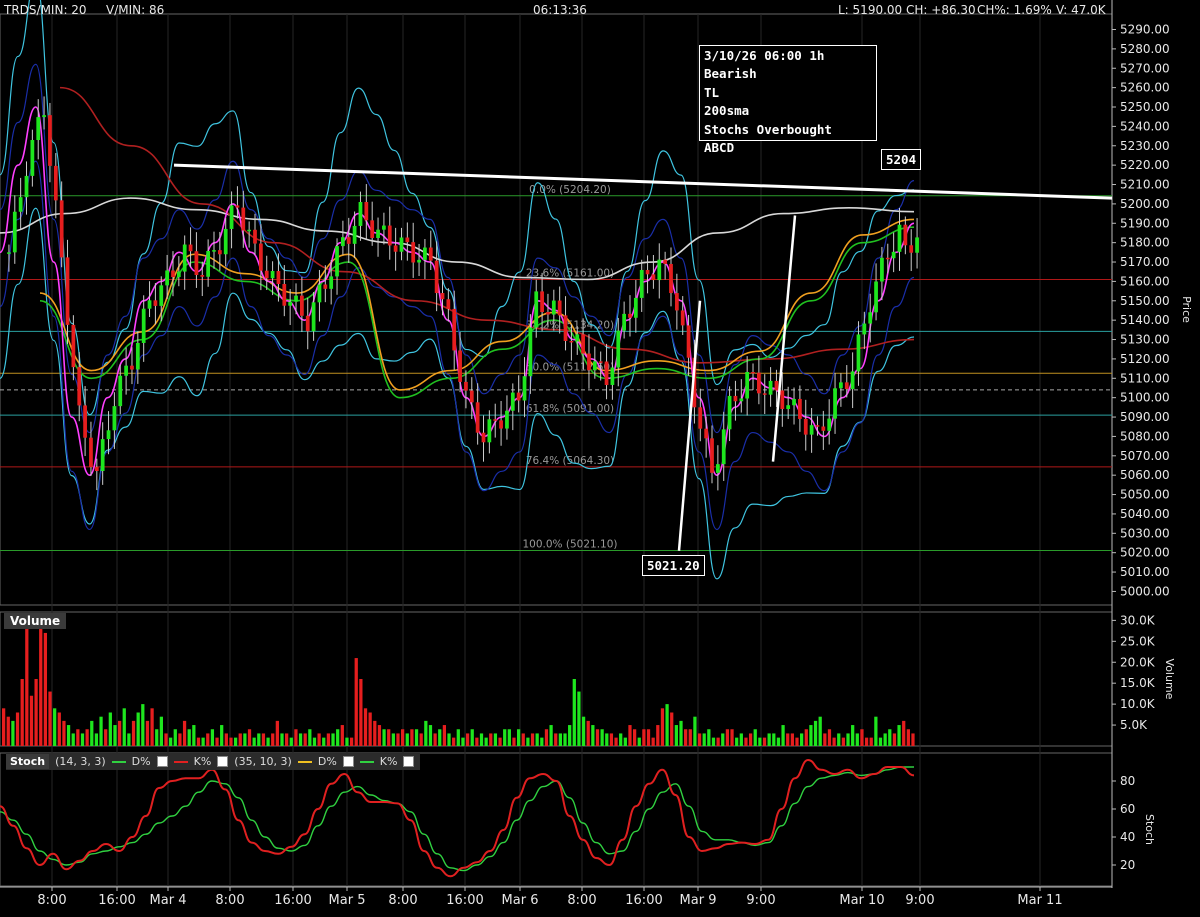  Describe the element at coordinates (919, 900) in the screenshot. I see `x-tick-label: 9:00` at that location.